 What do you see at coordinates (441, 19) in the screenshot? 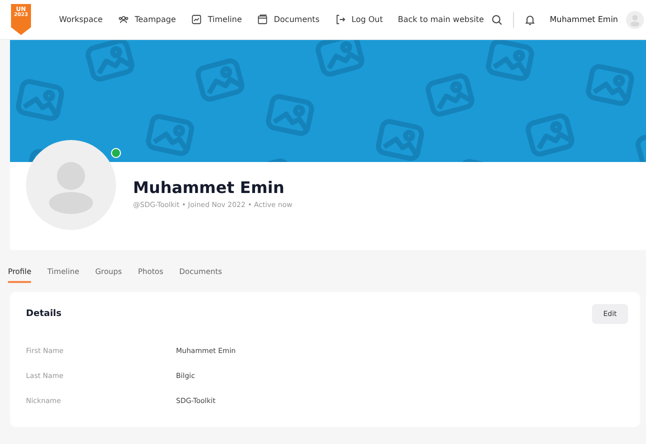
I see `nav-link: Back to main website` at bounding box center [441, 19].